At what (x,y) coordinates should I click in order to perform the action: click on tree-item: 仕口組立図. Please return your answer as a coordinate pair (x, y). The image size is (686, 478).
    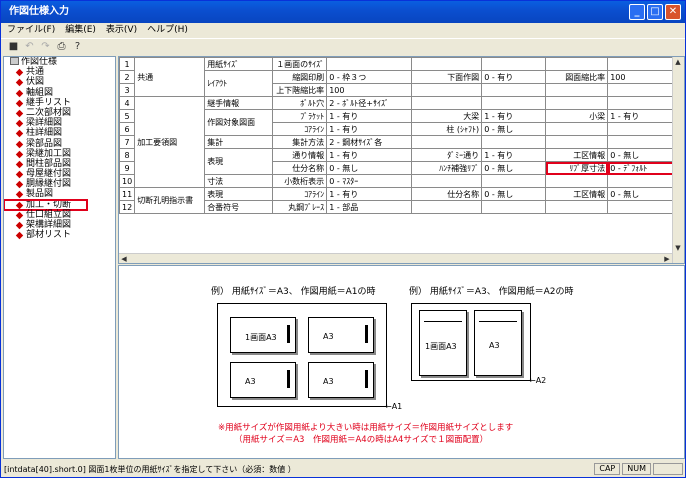
    Looking at the image, I should click on (59, 215).